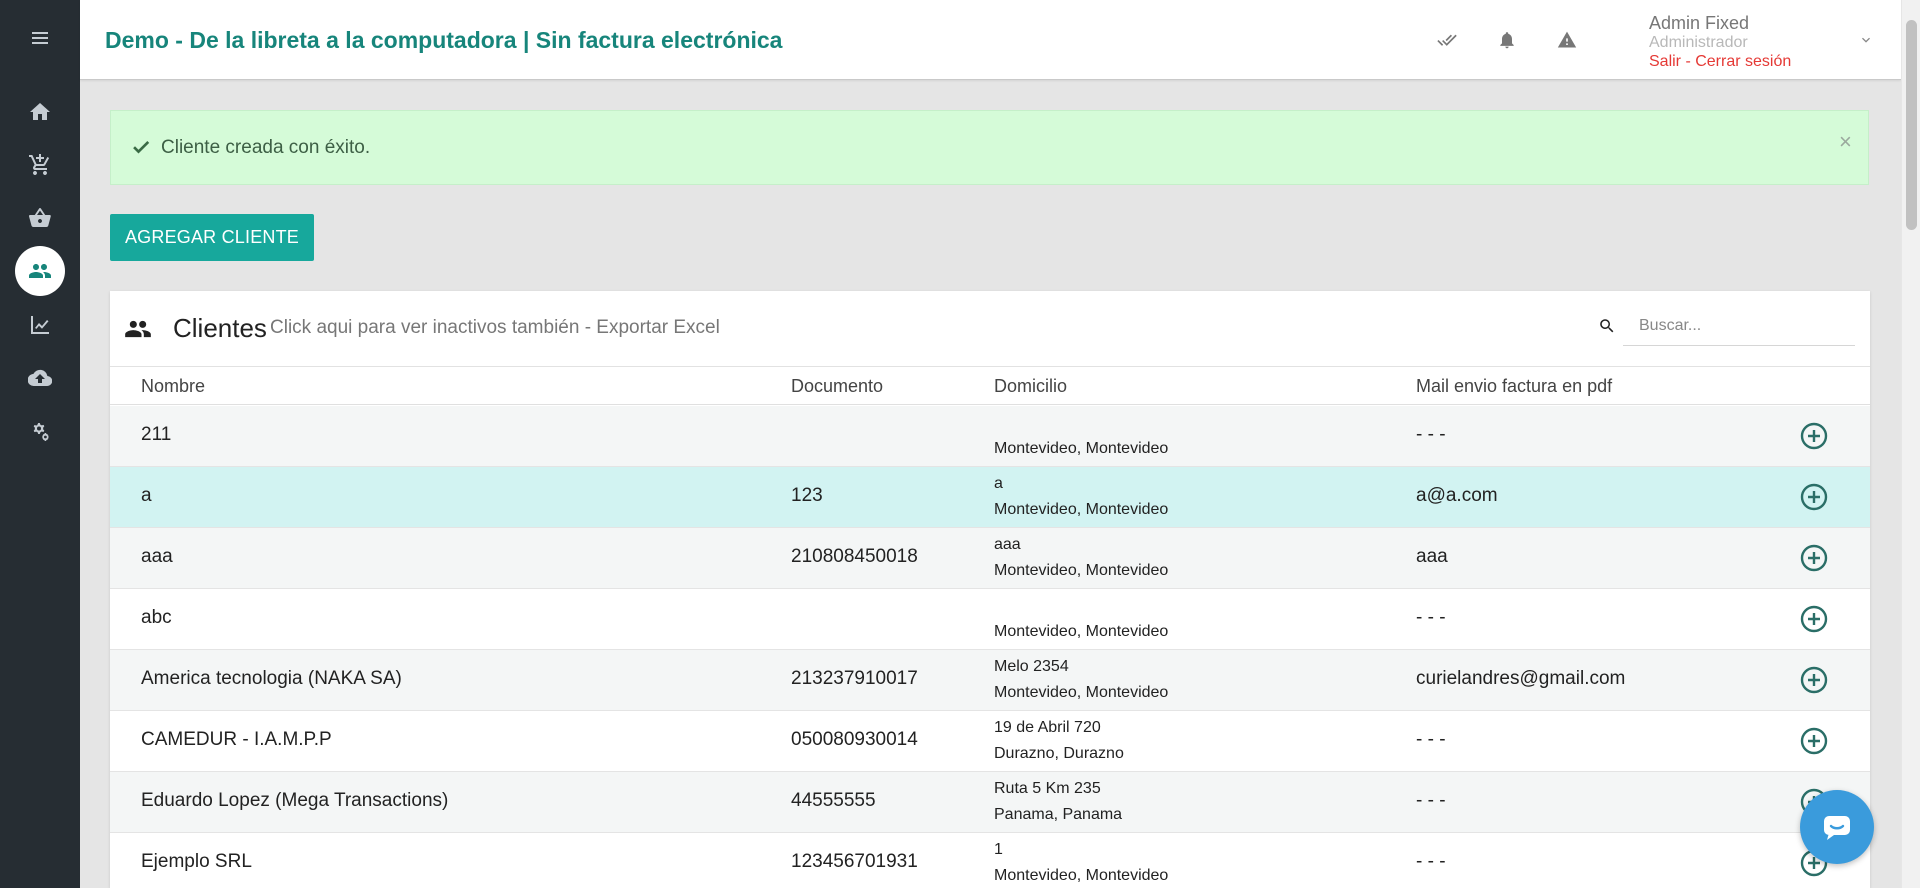 The image size is (1920, 888). What do you see at coordinates (1699, 23) in the screenshot?
I see `user-name: Admin Fixed` at bounding box center [1699, 23].